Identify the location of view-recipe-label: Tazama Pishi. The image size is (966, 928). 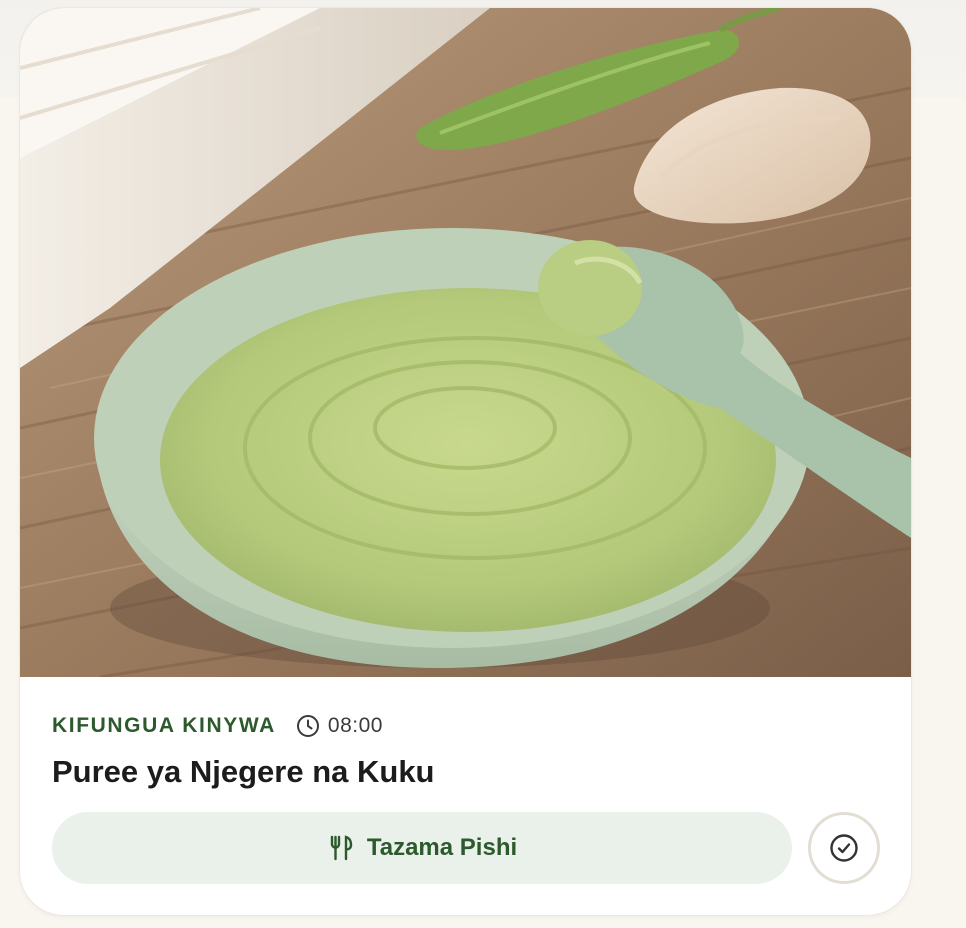
(442, 847).